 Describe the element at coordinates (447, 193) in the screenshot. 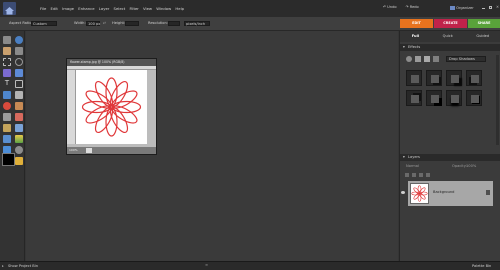

I see `layer-row: Background` at that location.